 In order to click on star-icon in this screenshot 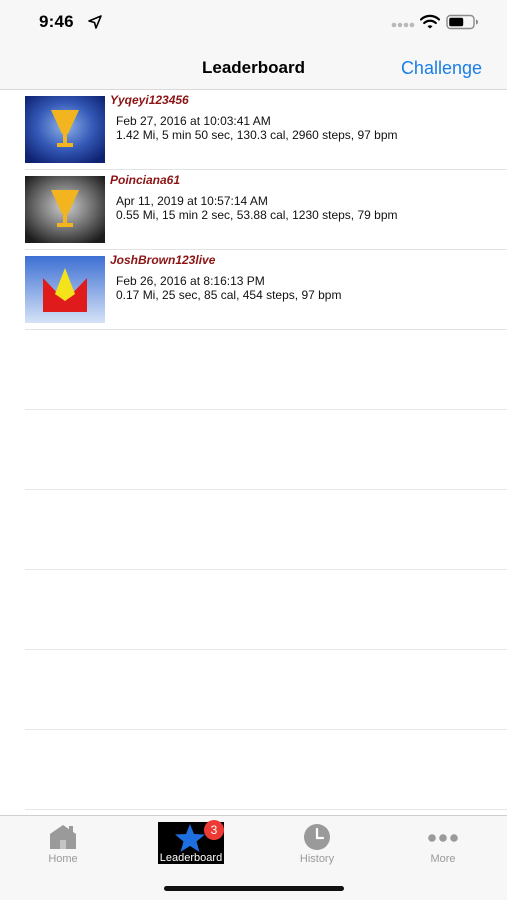, I will do `click(190, 838)`.